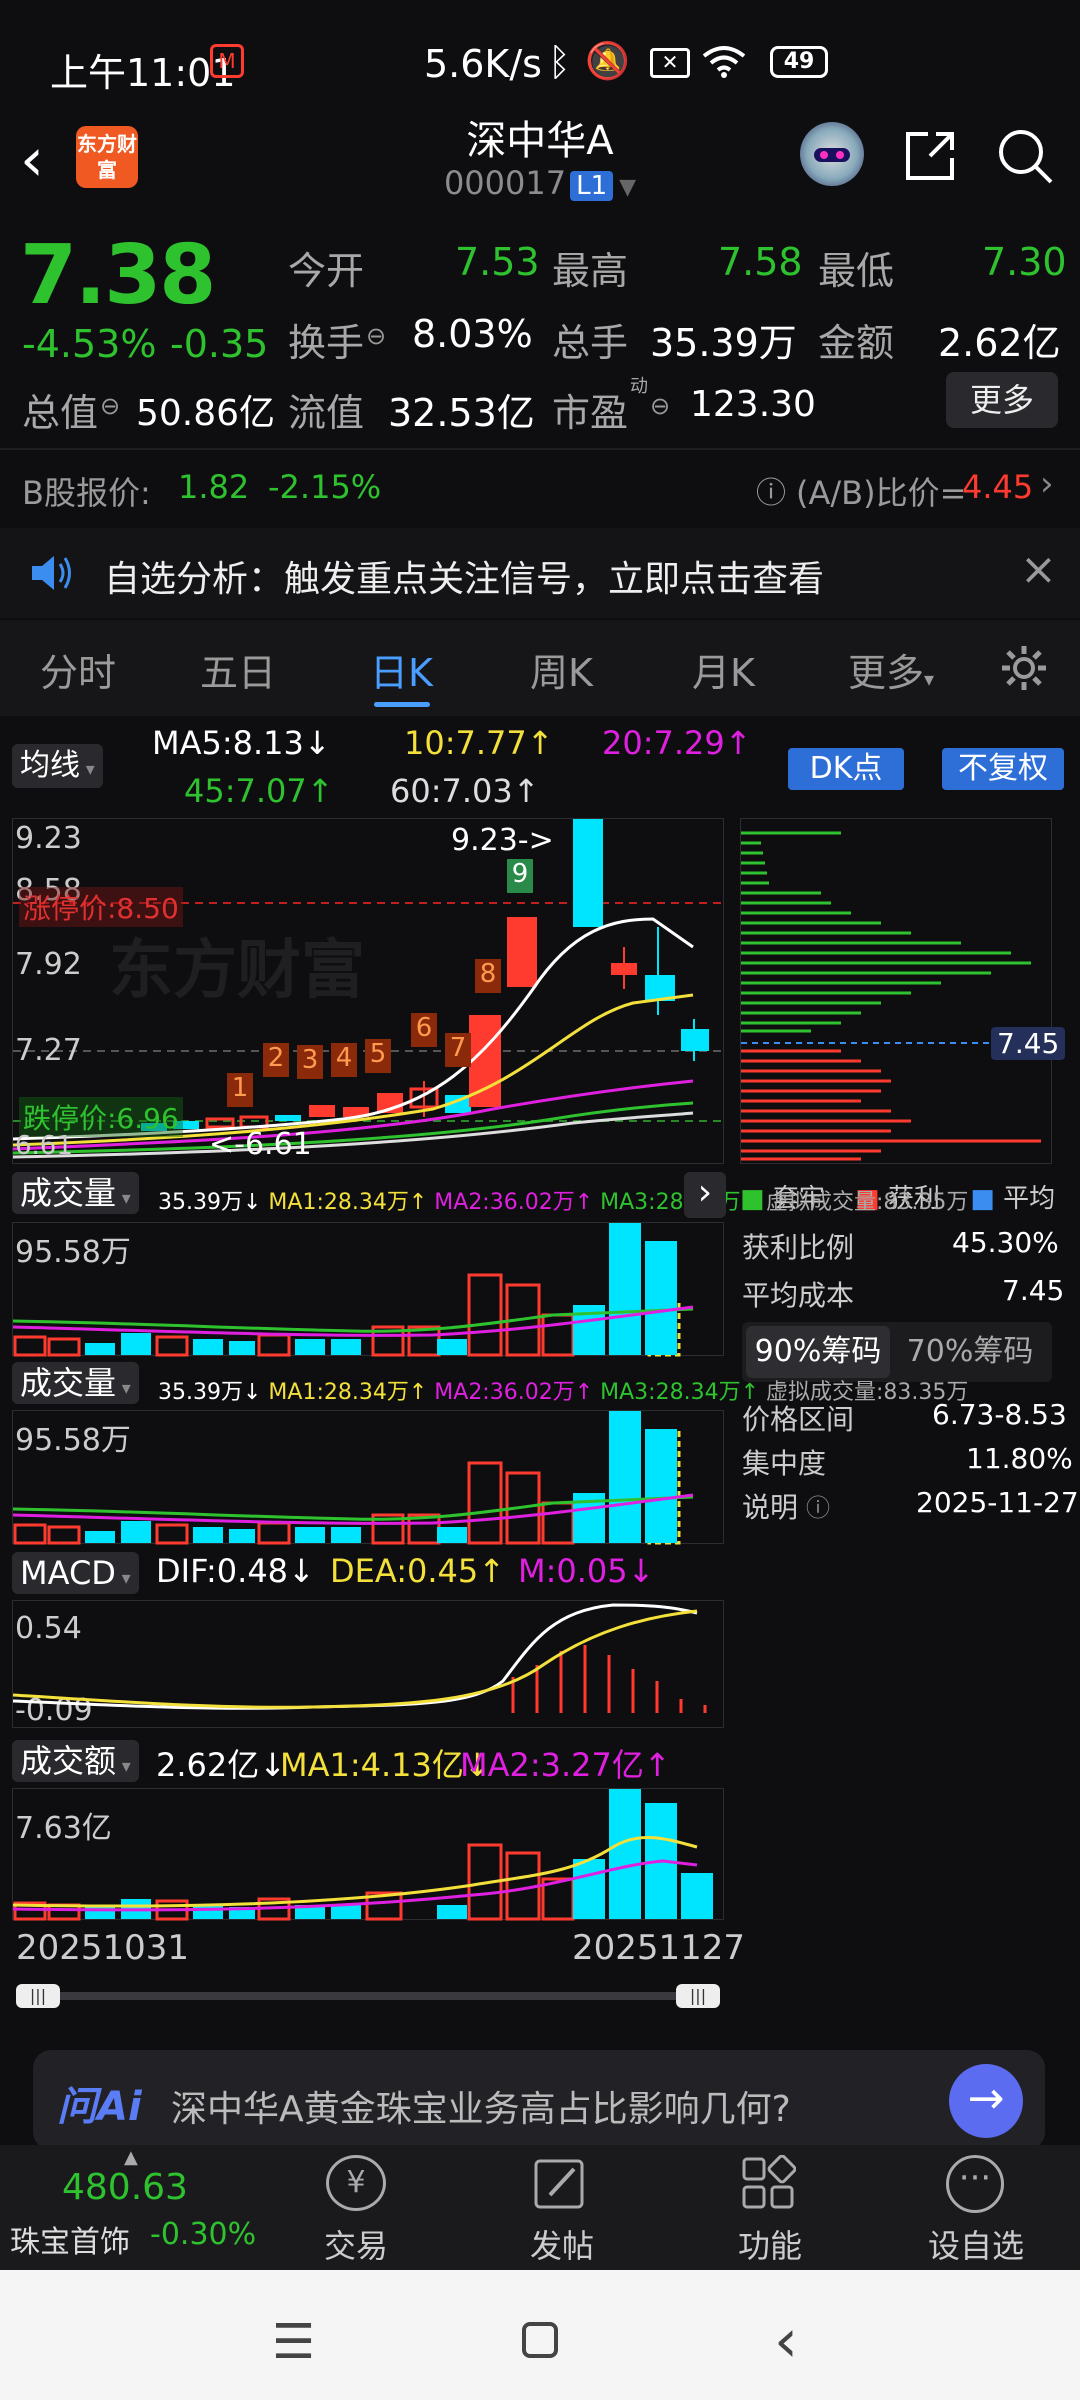 The width and height of the screenshot is (1080, 2400). What do you see at coordinates (143, 73) in the screenshot?
I see `status-time: 上午11:01` at bounding box center [143, 73].